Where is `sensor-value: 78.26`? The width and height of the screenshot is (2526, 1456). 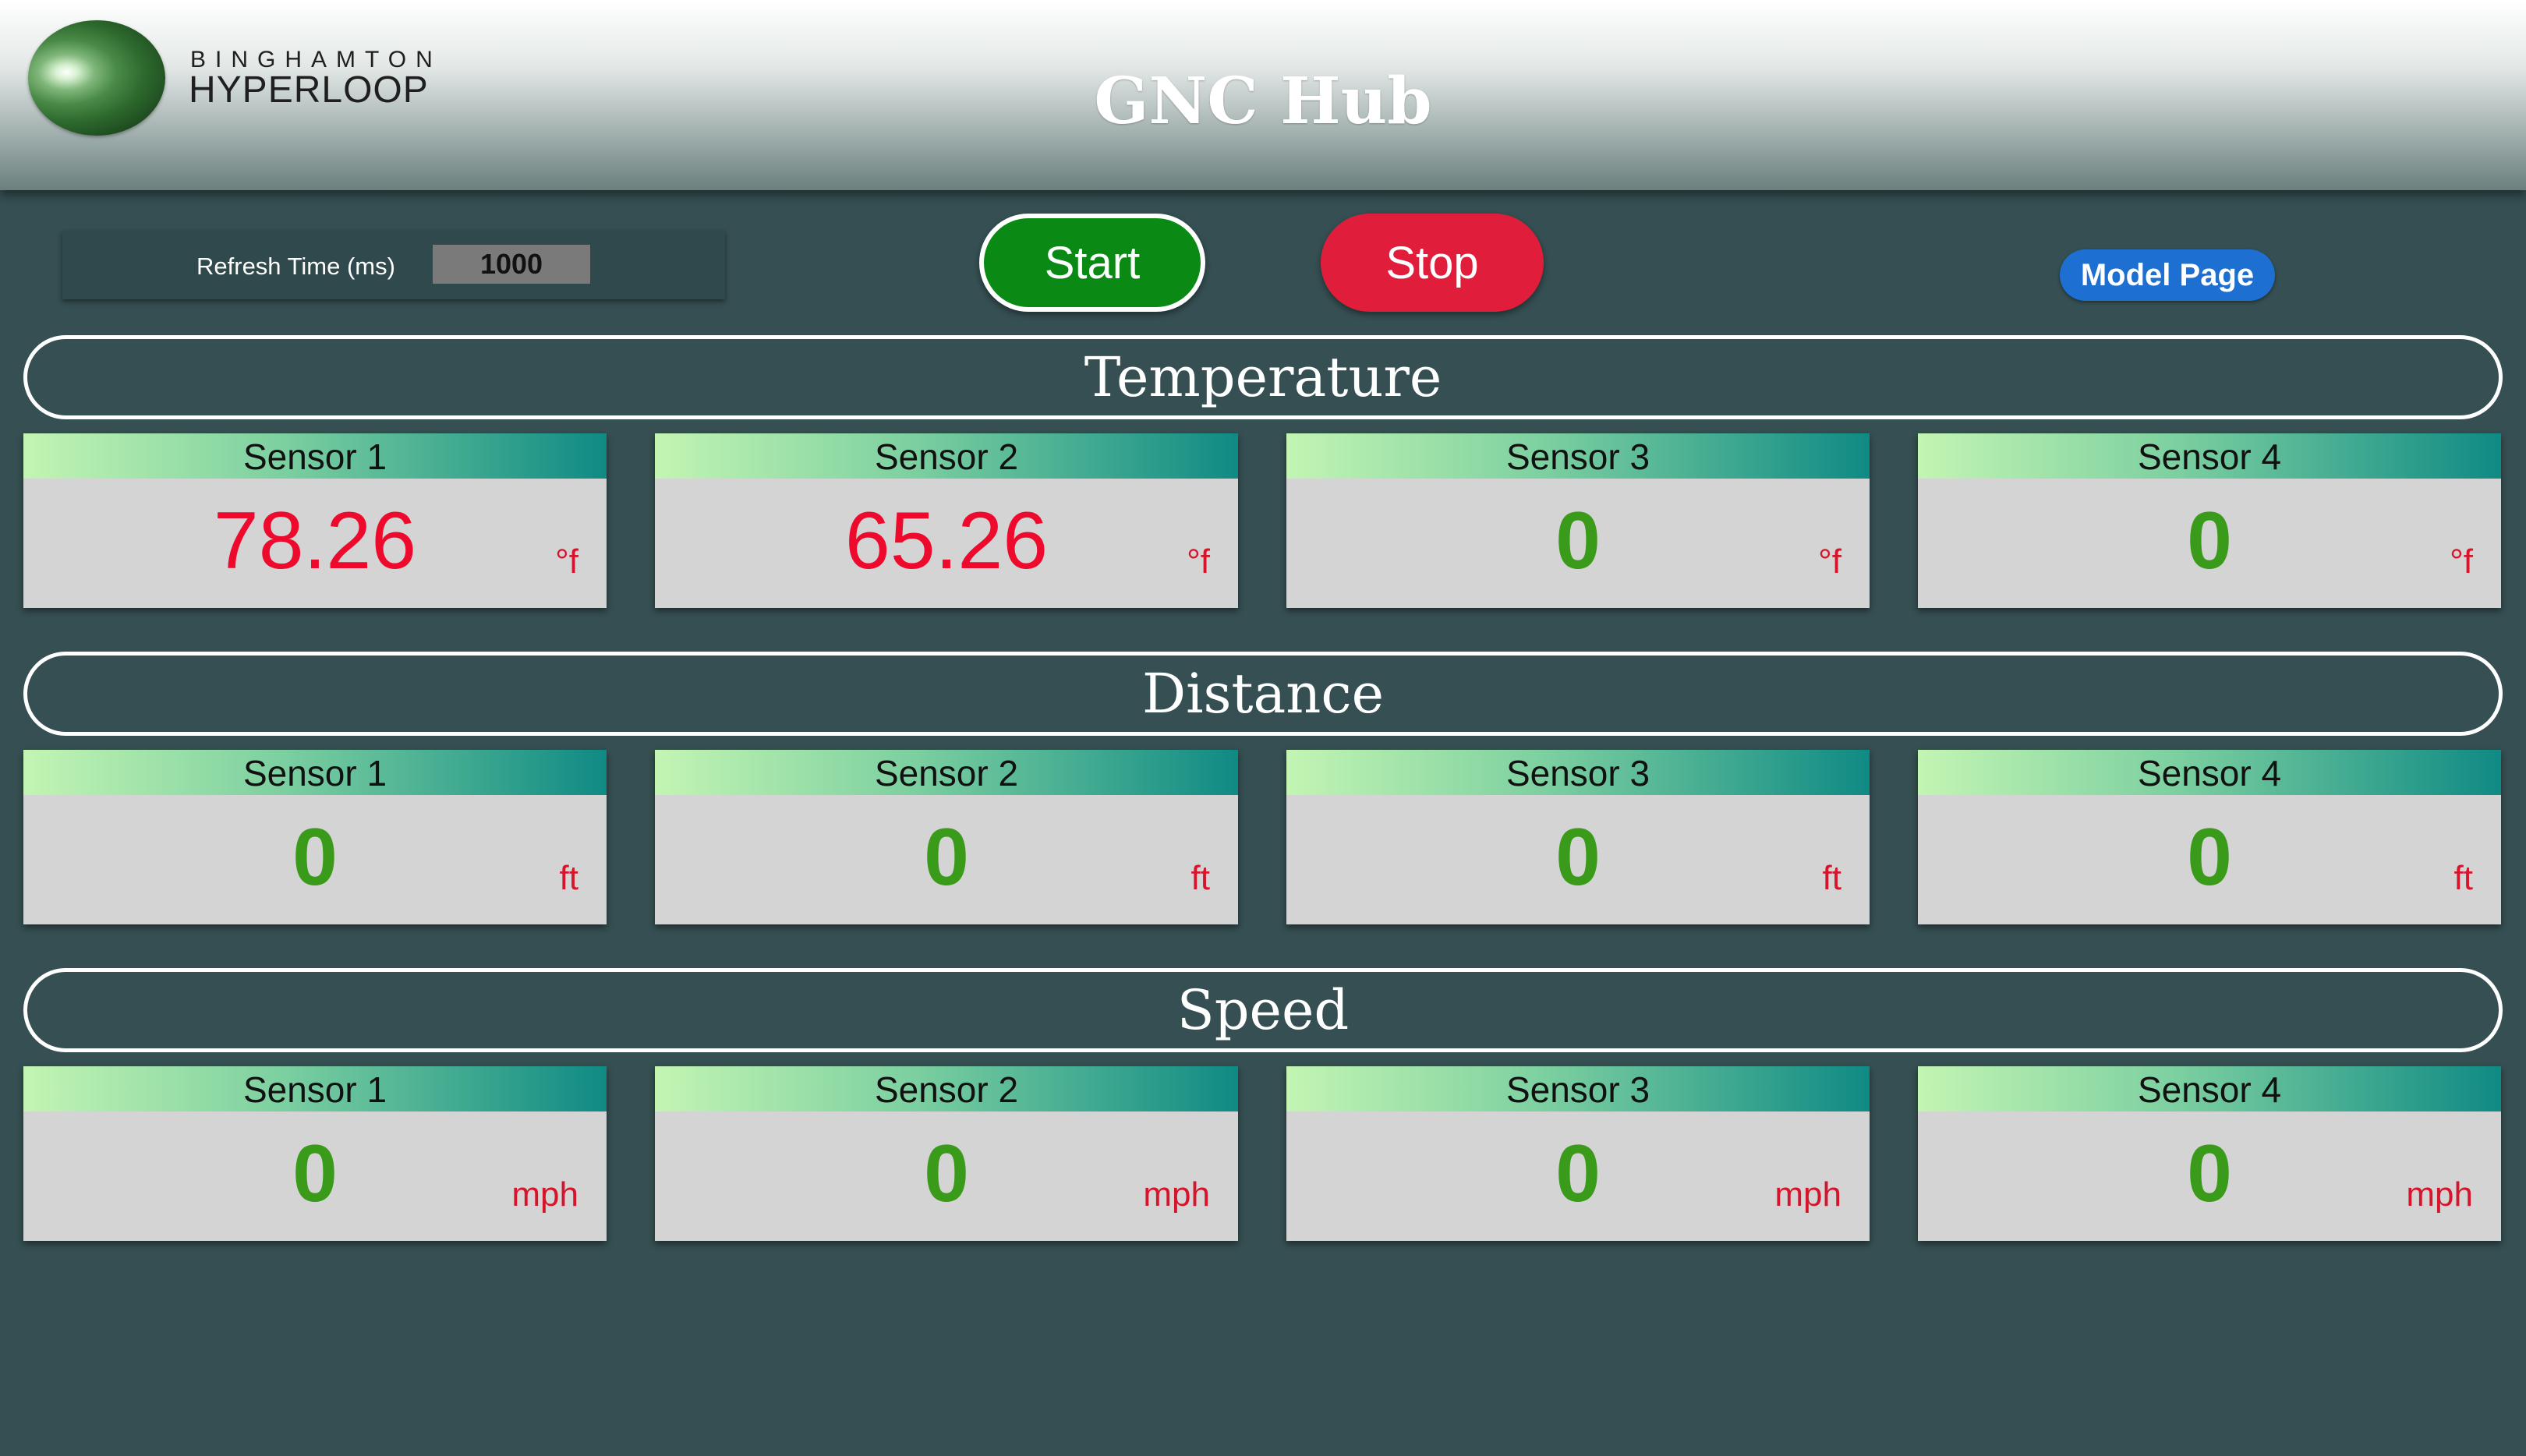 sensor-value: 78.26 is located at coordinates (315, 541).